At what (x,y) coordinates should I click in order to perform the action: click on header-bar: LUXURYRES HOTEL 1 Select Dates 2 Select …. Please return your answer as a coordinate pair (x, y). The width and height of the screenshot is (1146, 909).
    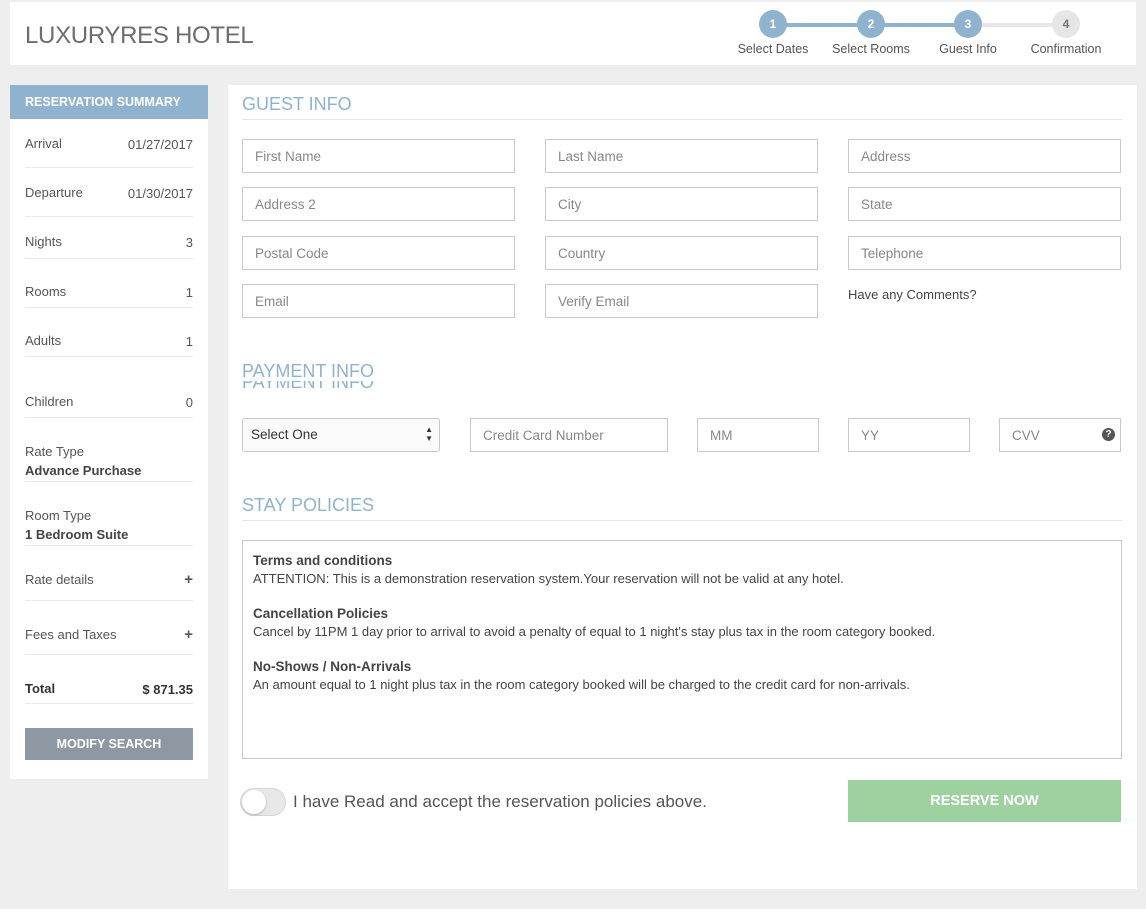
    Looking at the image, I should click on (573, 33).